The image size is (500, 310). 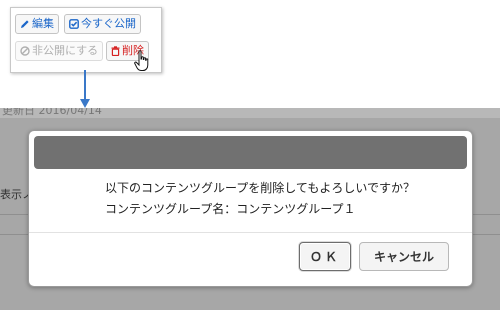 I want to click on pencil-icon, so click(x=25, y=24).